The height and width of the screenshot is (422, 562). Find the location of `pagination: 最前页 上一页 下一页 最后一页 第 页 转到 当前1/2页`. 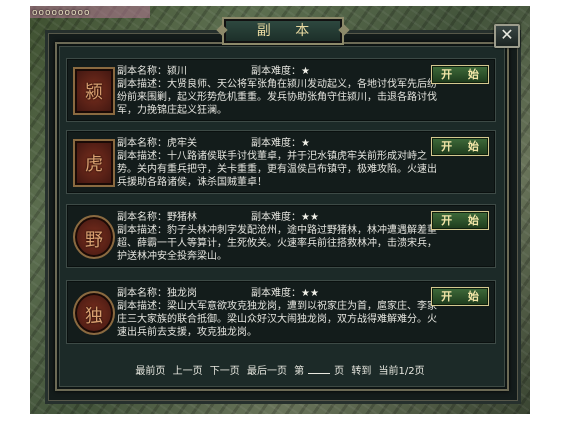

pagination: 最前页 上一页 下一页 最后一页 第 页 转到 当前1/2页 is located at coordinates (280, 369).